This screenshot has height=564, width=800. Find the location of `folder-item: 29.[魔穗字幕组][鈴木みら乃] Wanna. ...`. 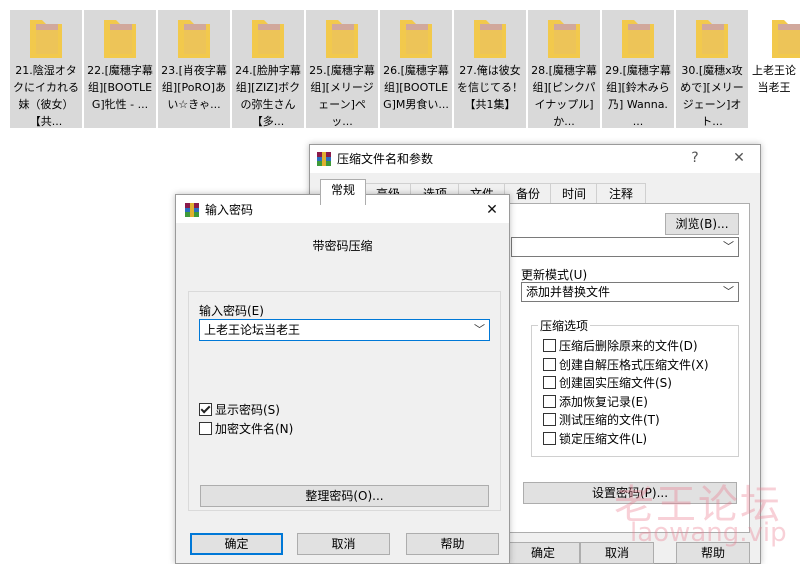

folder-item: 29.[魔穗字幕组][鈴木みら乃] Wanna. ... is located at coordinates (638, 69).